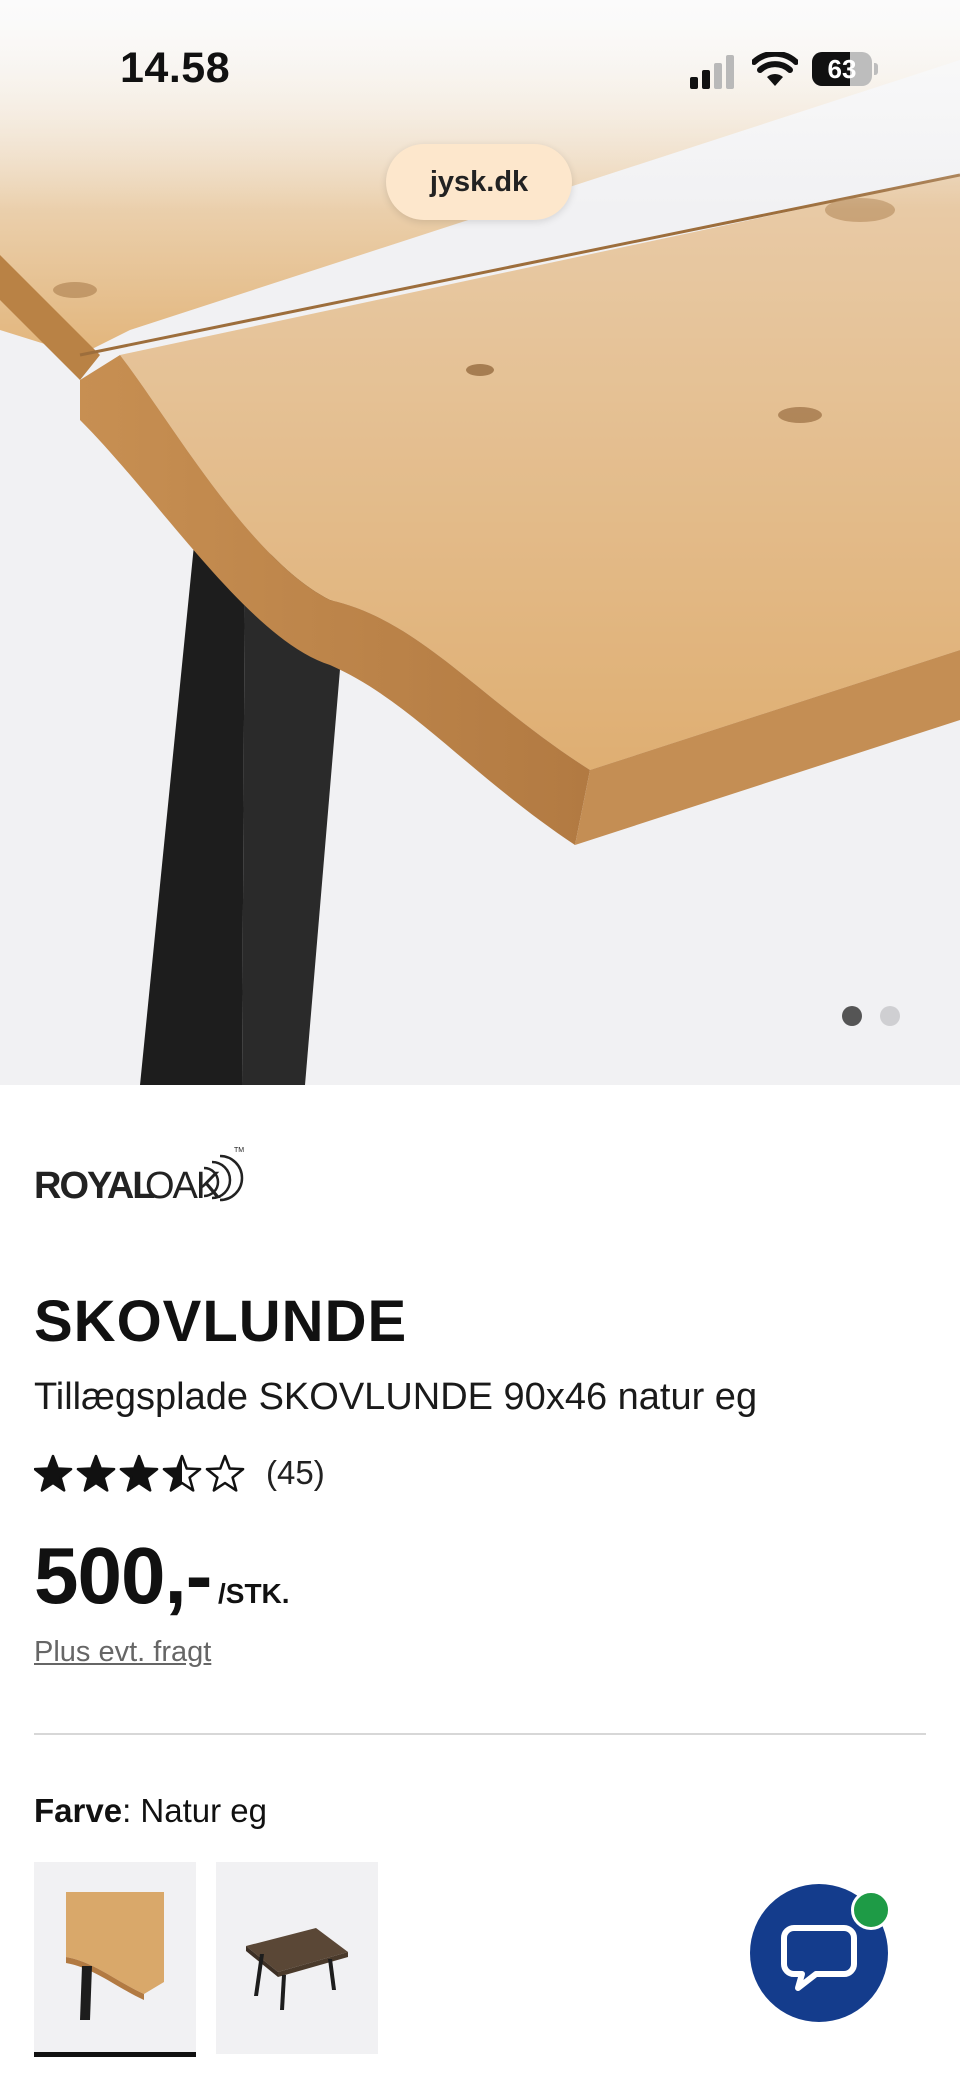 The height and width of the screenshot is (2081, 960). I want to click on battery-percentage: 63, so click(842, 69).